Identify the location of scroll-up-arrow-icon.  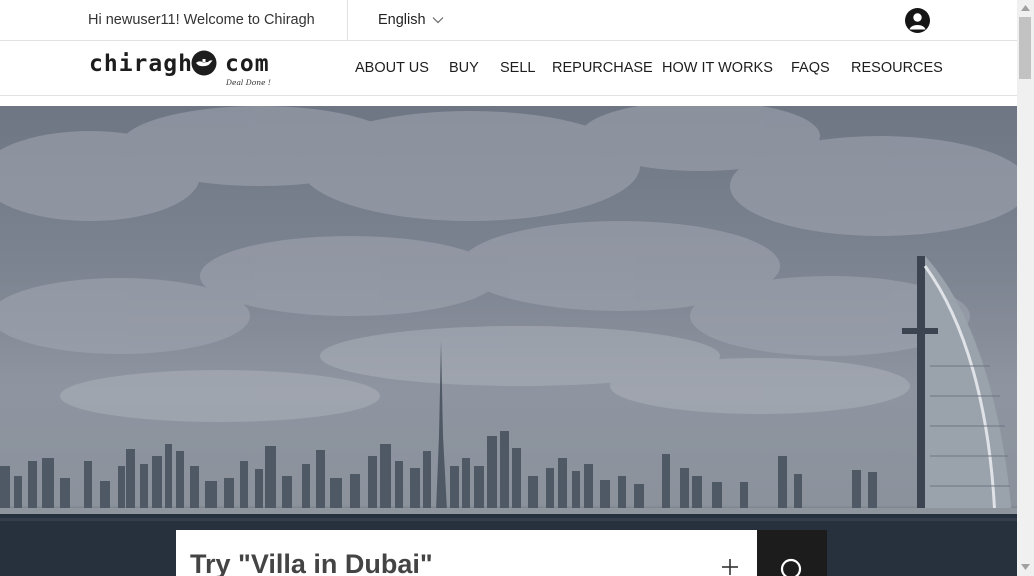
(1025, 8).